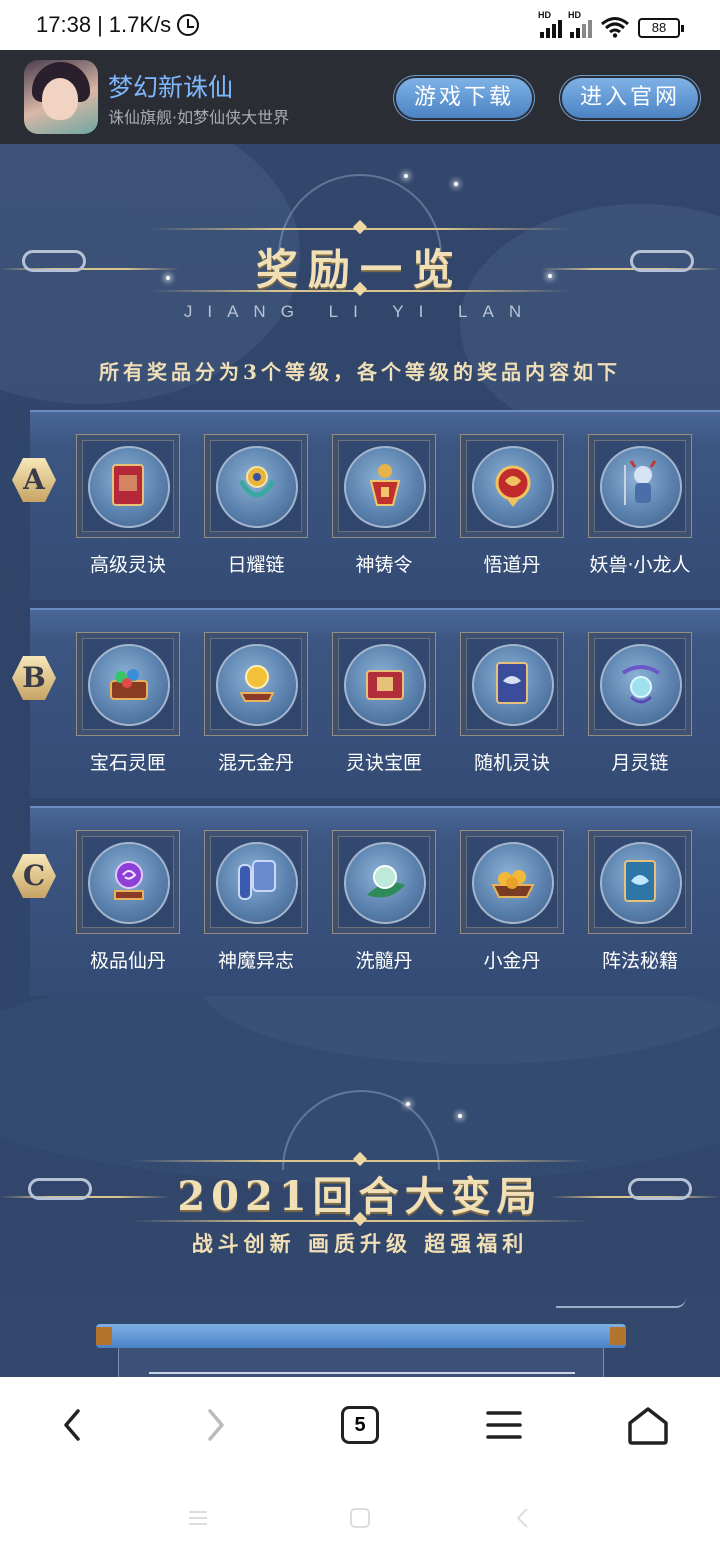 The width and height of the screenshot is (720, 1560). Describe the element at coordinates (513, 486) in the screenshot. I see `red-pill-icon` at that location.